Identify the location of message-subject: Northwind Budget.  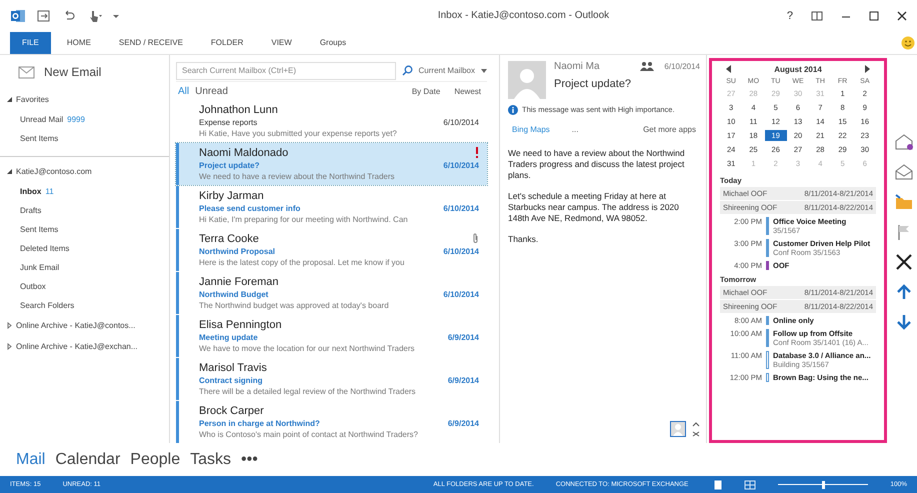
(234, 294).